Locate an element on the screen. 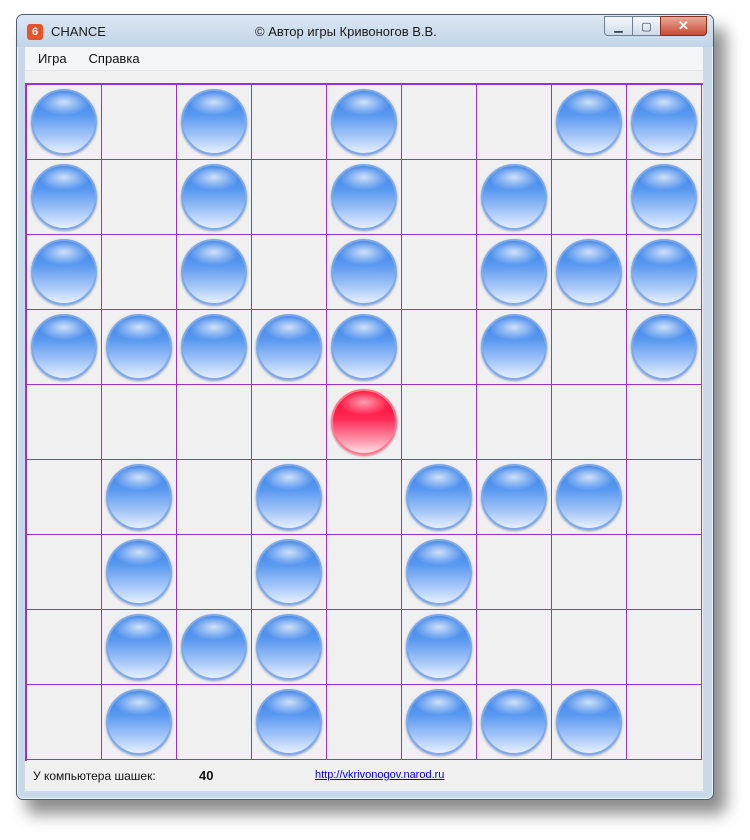  maximize-button: ▢ is located at coordinates (646, 26).